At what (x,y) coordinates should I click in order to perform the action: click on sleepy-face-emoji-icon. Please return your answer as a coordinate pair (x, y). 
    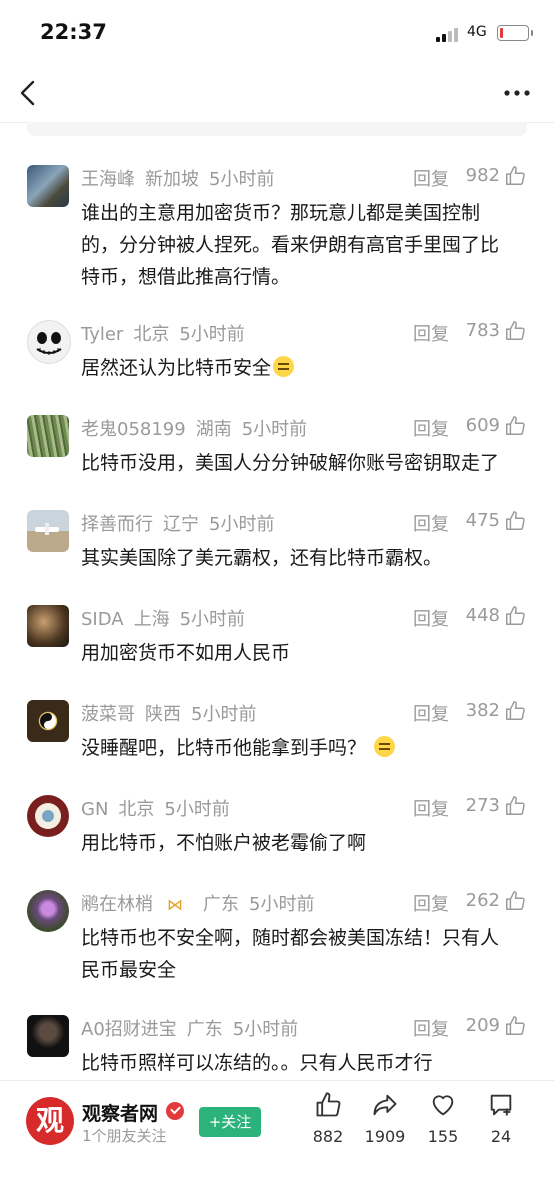
    Looking at the image, I should click on (385, 746).